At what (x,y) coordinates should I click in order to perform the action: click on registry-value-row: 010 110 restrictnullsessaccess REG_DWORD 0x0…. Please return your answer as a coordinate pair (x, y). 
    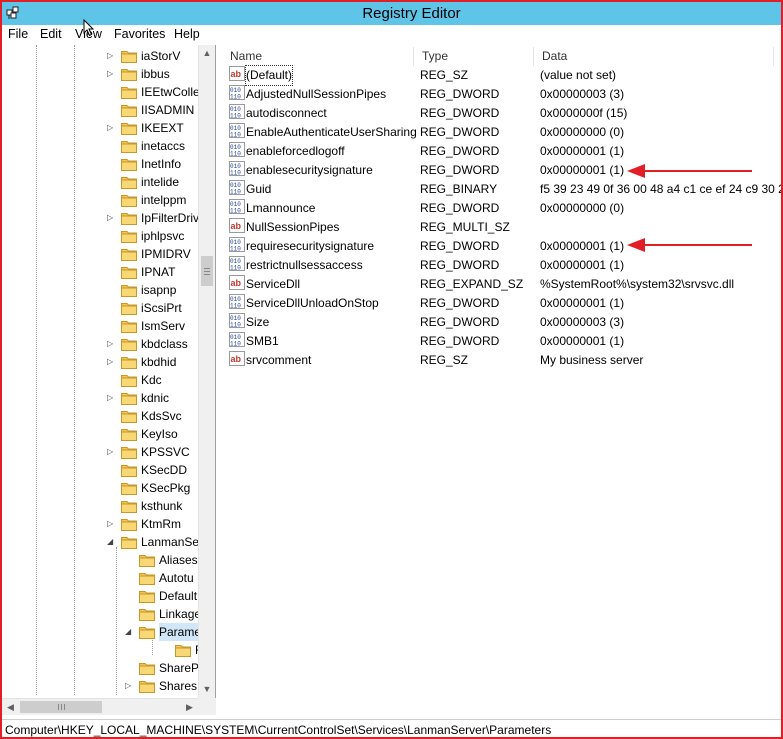
    Looking at the image, I should click on (501, 265).